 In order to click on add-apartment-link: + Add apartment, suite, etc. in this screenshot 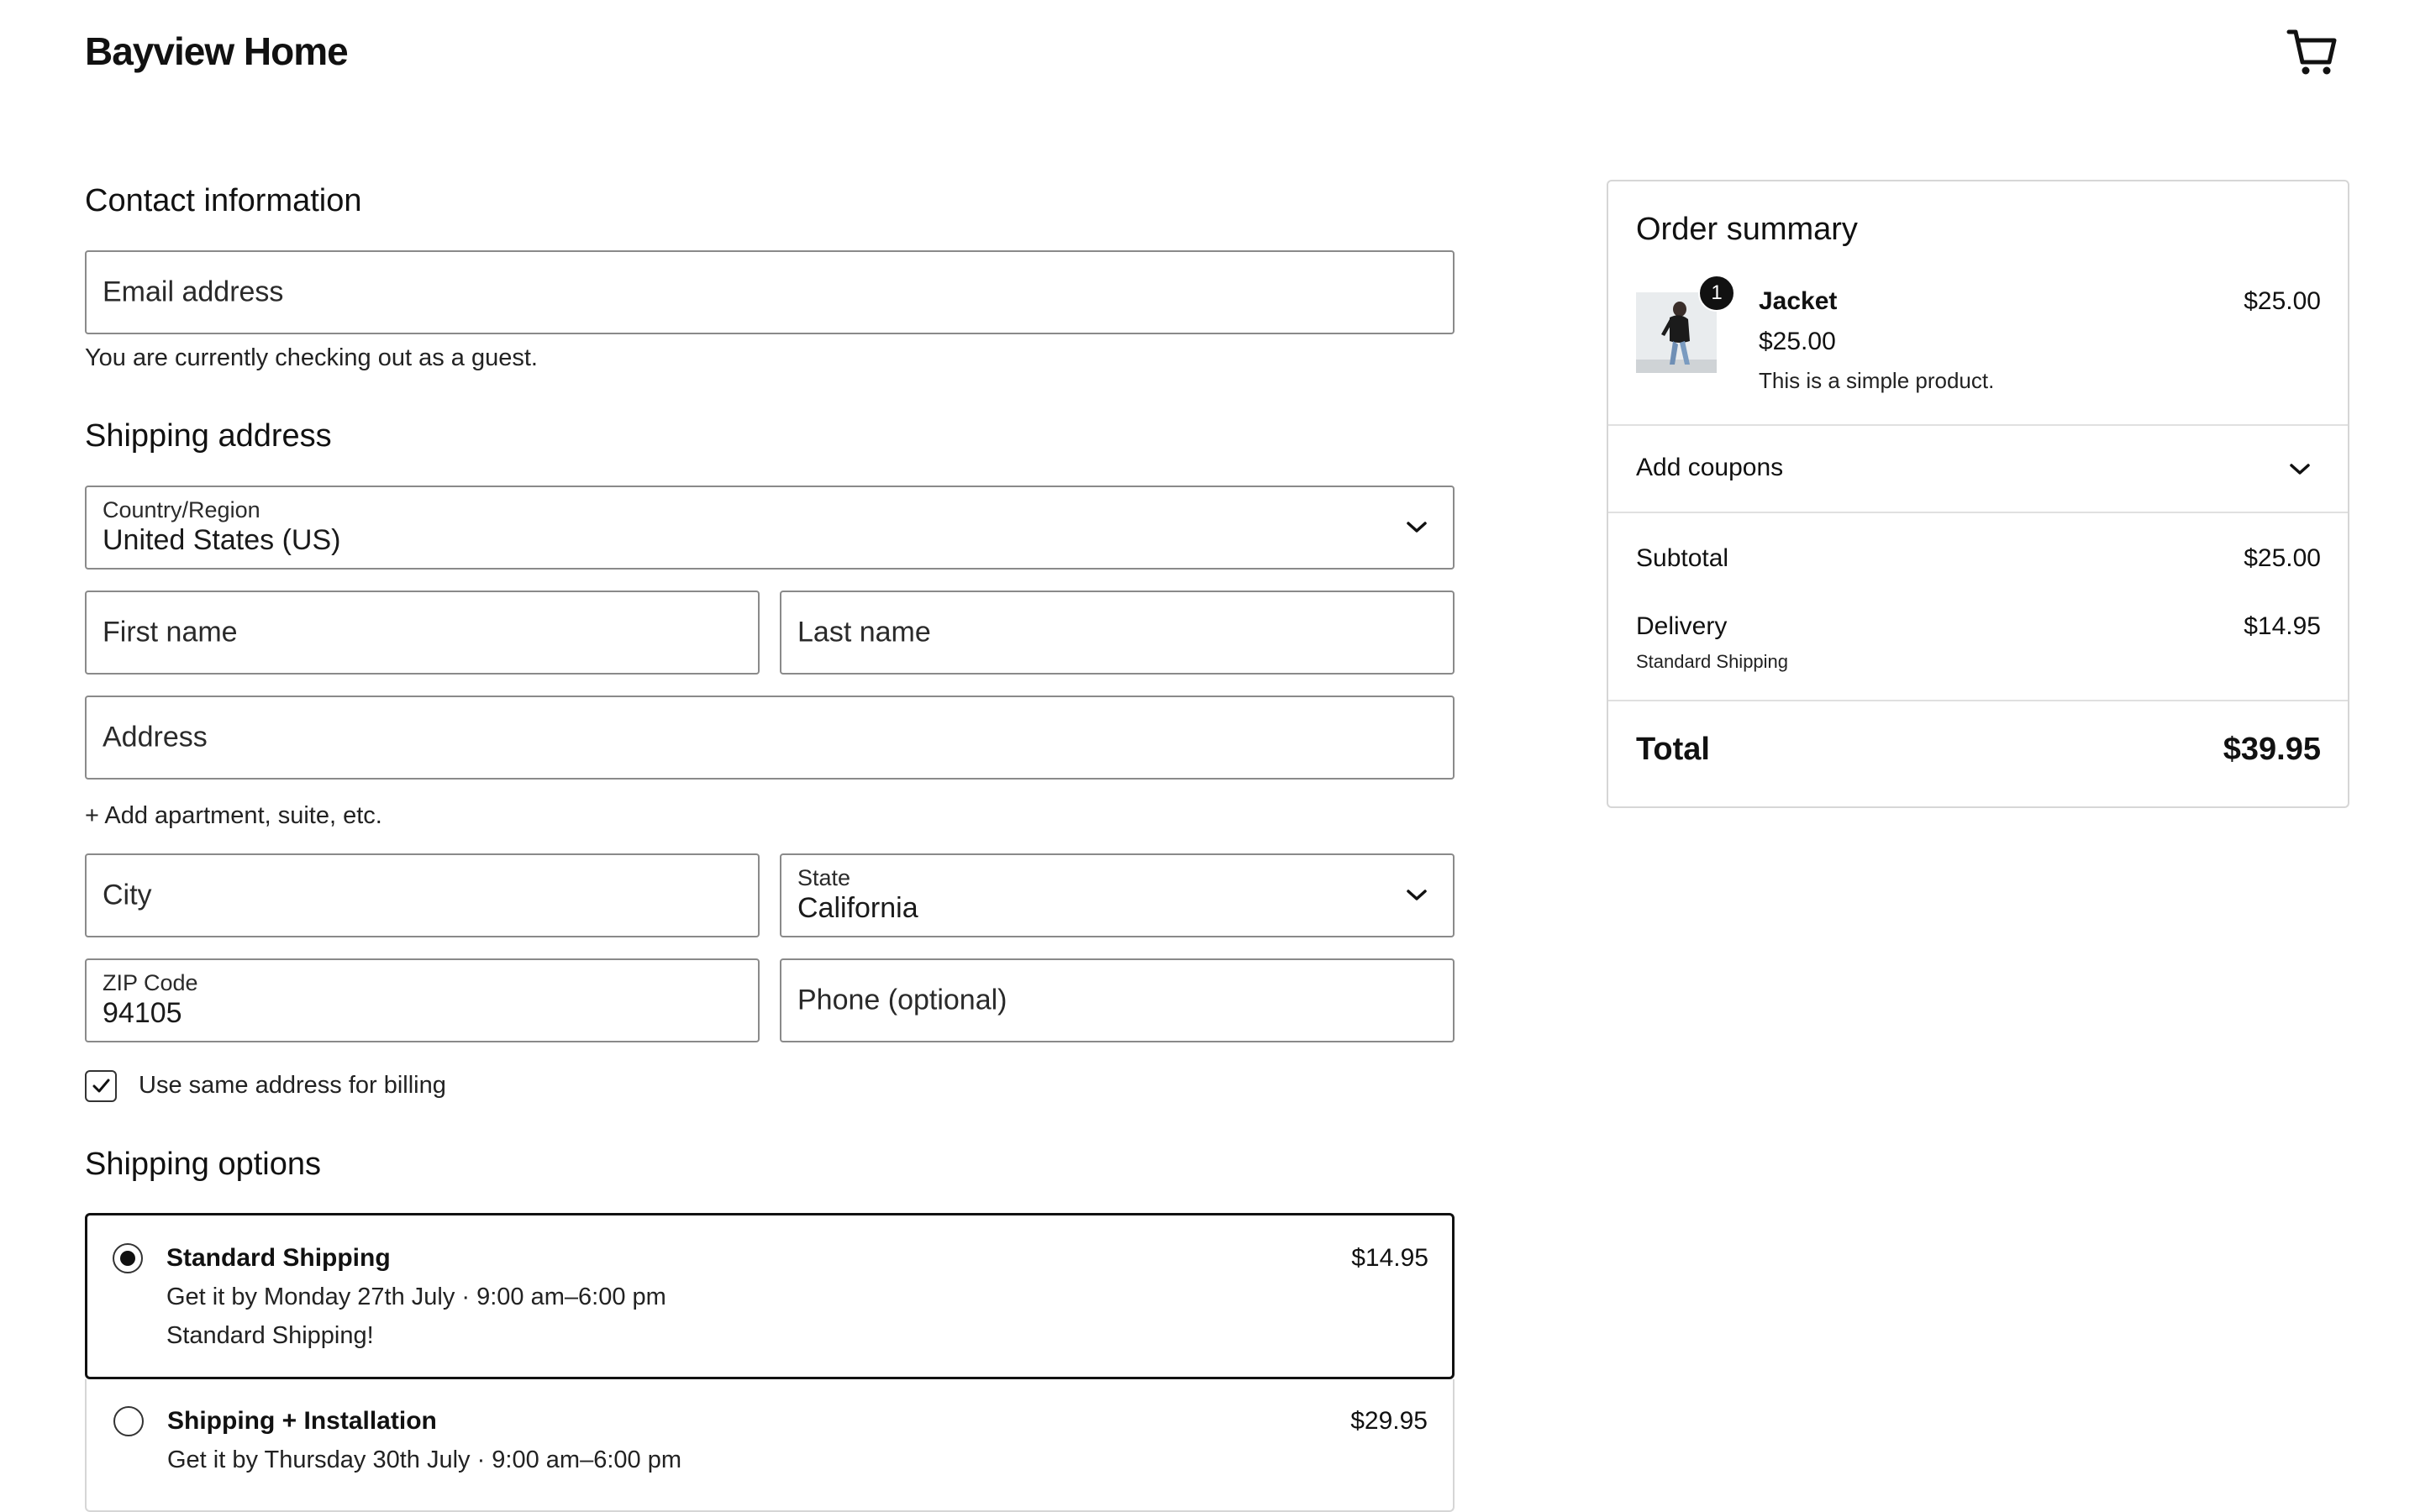, I will do `click(233, 816)`.